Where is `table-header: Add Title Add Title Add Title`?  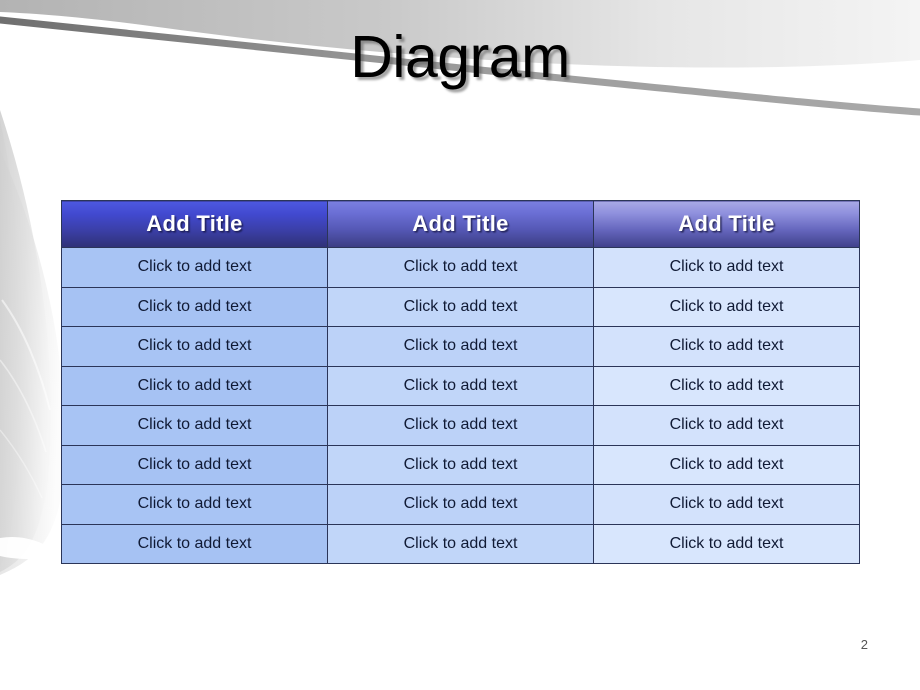
table-header: Add Title Add Title Add Title is located at coordinates (460, 224).